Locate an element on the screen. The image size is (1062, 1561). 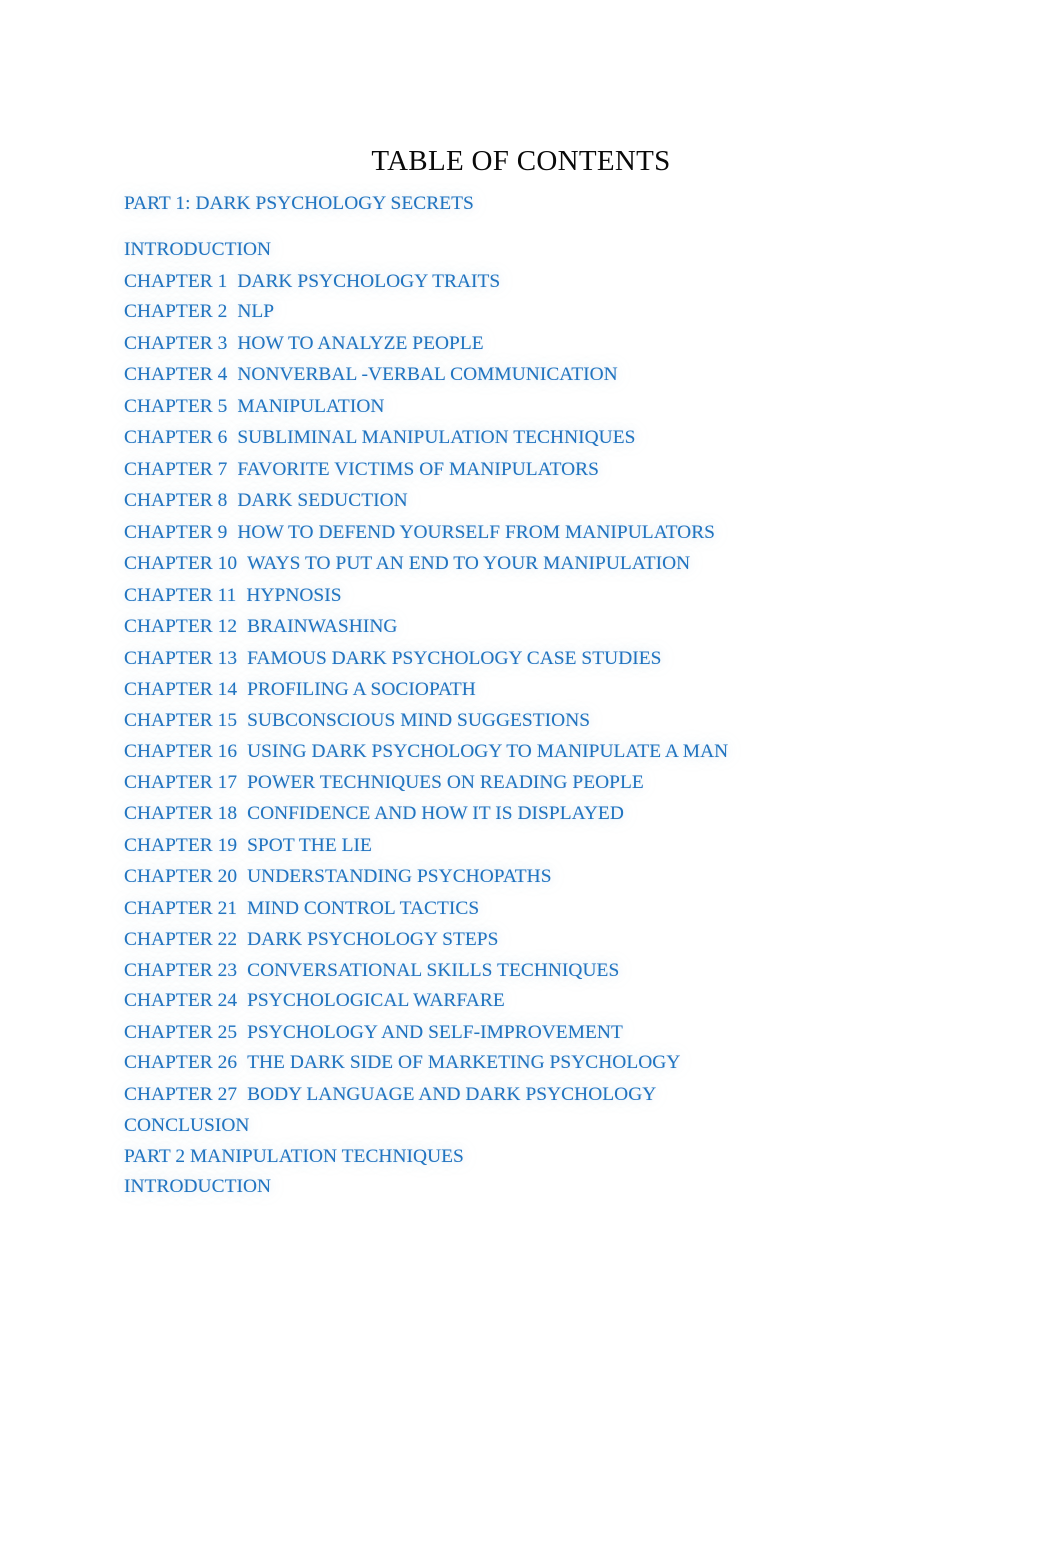
toc-entry-number: CHAPTER 23 is located at coordinates (181, 970).